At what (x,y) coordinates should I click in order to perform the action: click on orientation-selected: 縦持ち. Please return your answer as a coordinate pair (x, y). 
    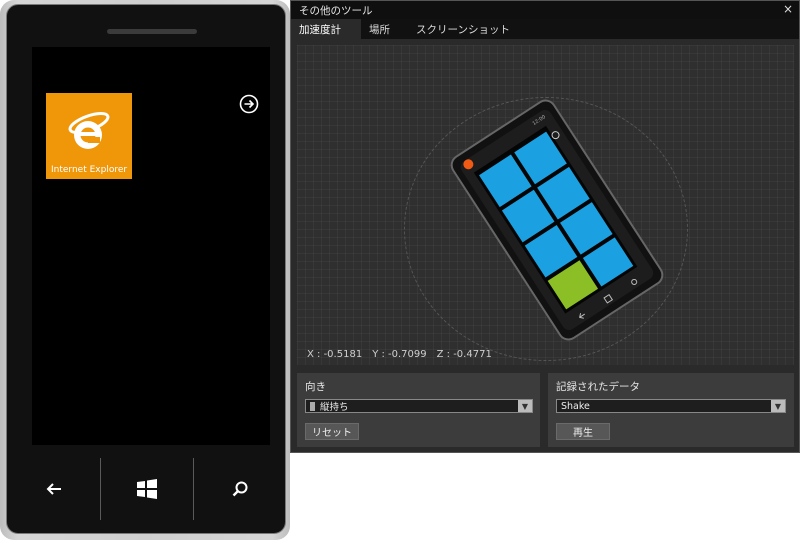
    Looking at the image, I should click on (334, 407).